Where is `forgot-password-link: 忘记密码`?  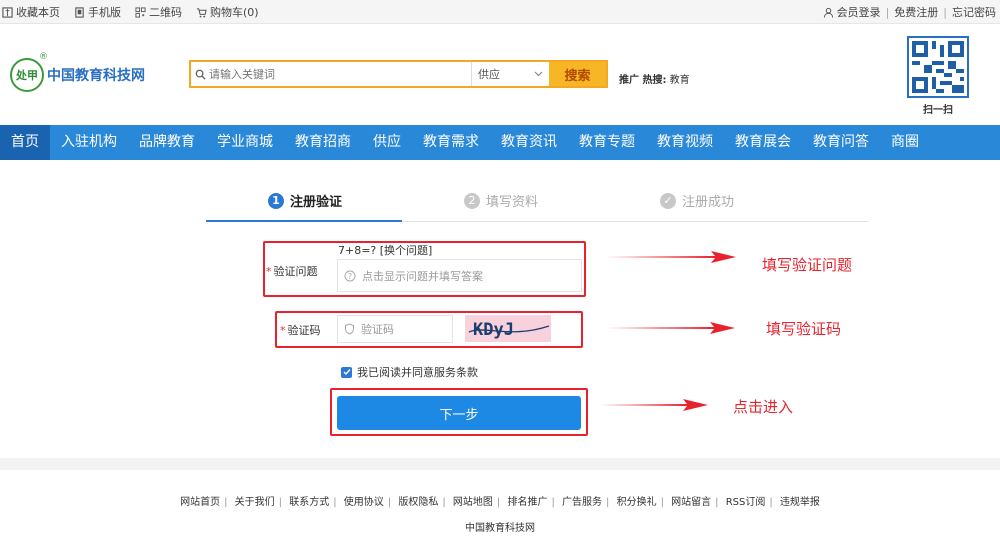
forgot-password-link: 忘记密码 is located at coordinates (974, 12).